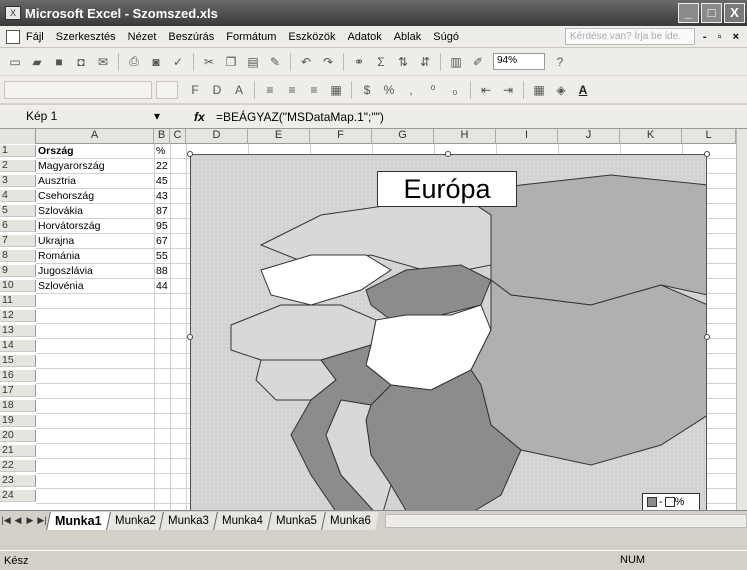  I want to click on sort-descending-icon: ⇵, so click(425, 62).